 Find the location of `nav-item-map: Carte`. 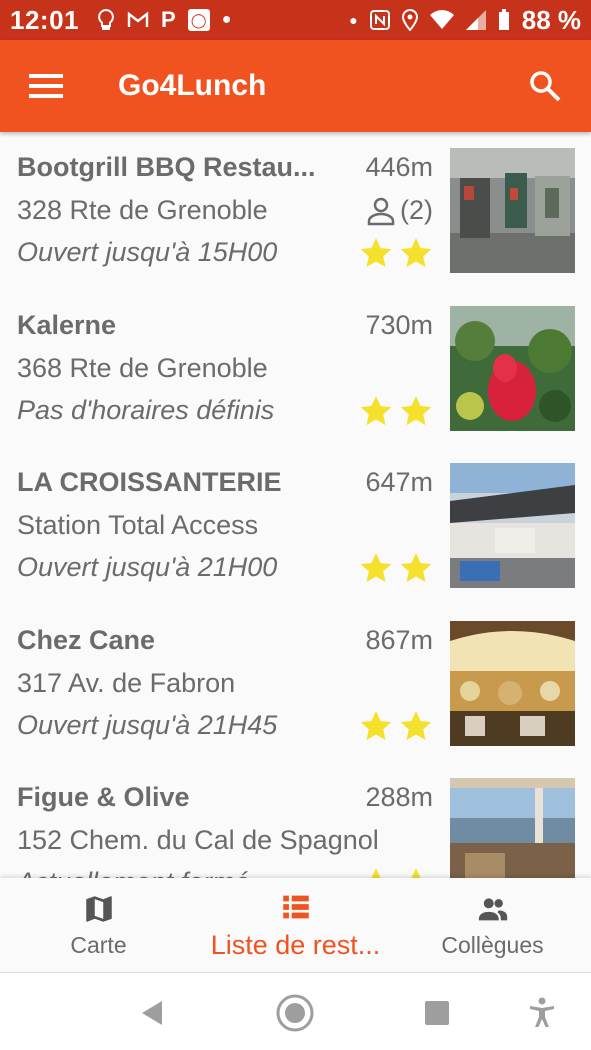

nav-item-map: Carte is located at coordinates (98, 925).